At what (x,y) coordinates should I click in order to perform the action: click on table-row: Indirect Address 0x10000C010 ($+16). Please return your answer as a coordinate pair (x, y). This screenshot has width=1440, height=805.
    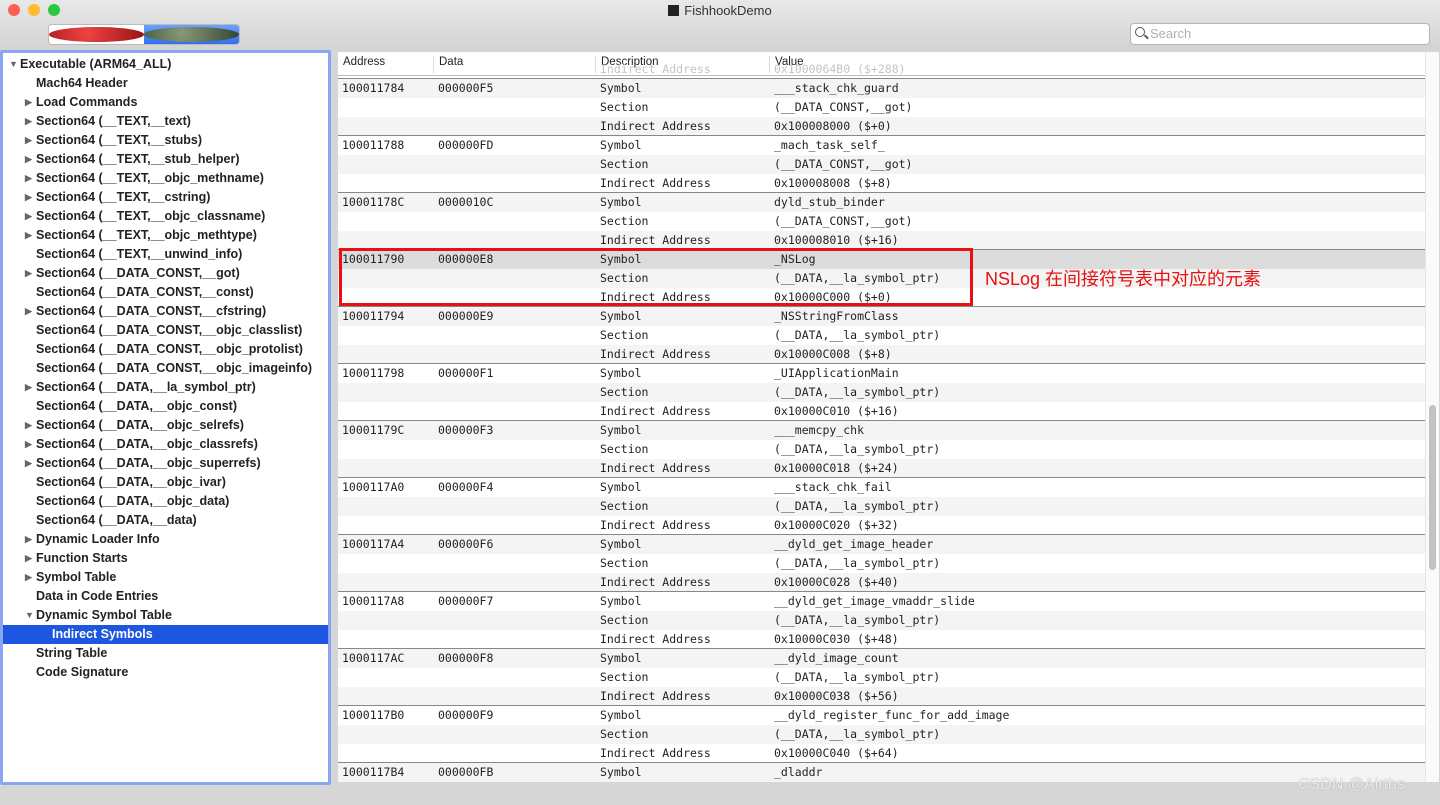
    Looking at the image, I should click on (881, 411).